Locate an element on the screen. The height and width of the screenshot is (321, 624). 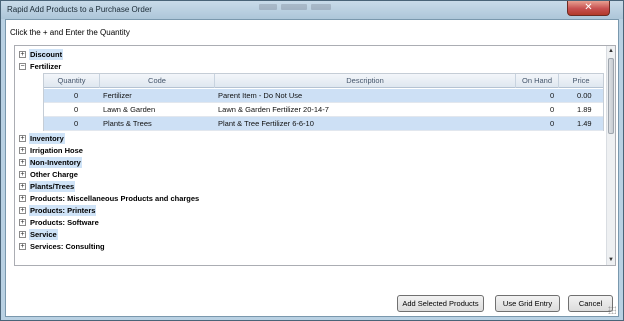
cancel-button: Cancel is located at coordinates (590, 303).